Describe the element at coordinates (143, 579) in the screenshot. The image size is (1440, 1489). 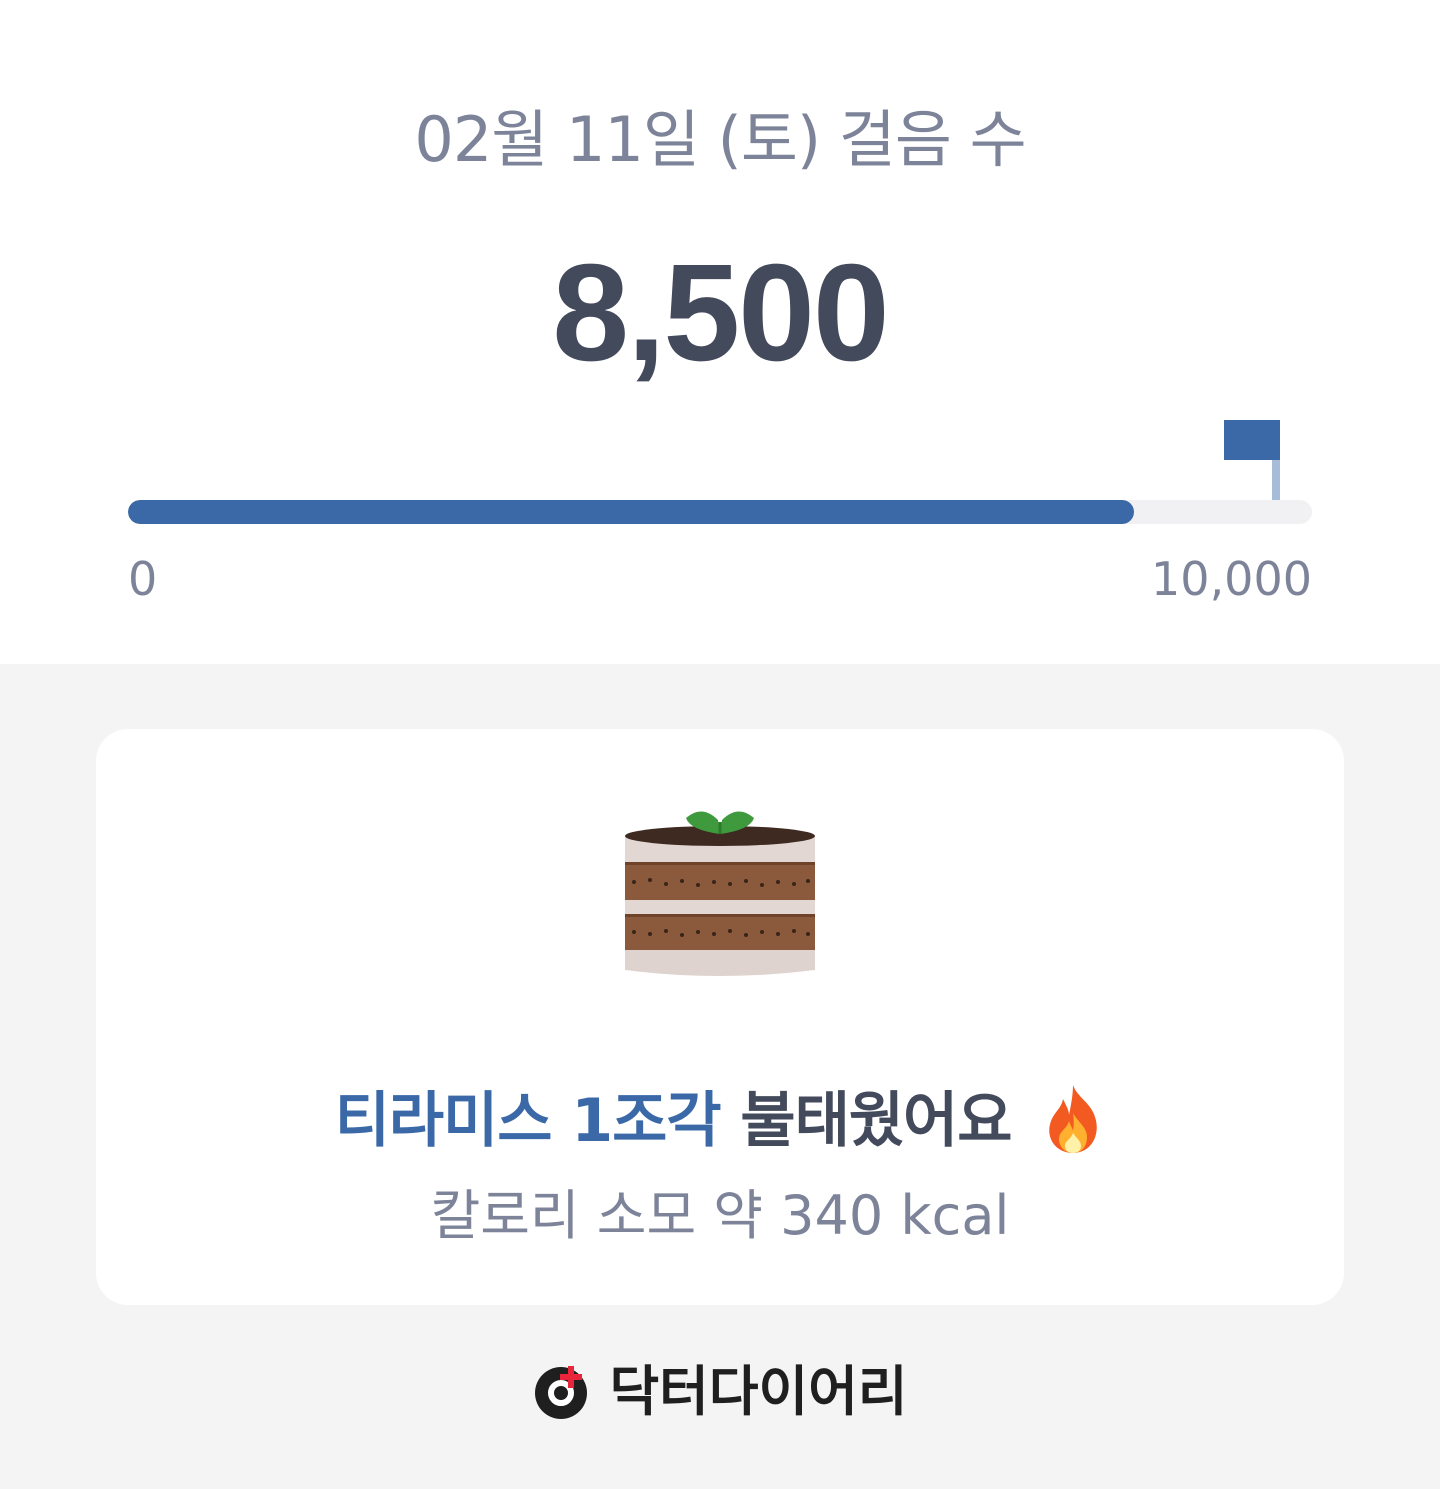
I see `progress-min-label: 0` at that location.